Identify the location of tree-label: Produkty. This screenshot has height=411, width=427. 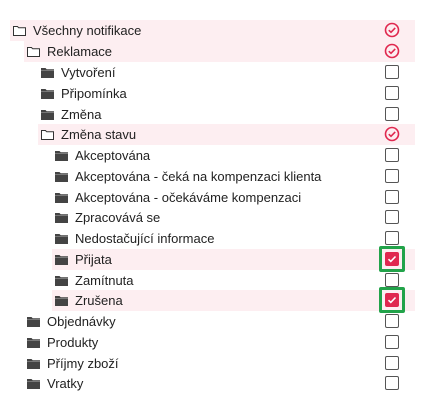
(73, 342).